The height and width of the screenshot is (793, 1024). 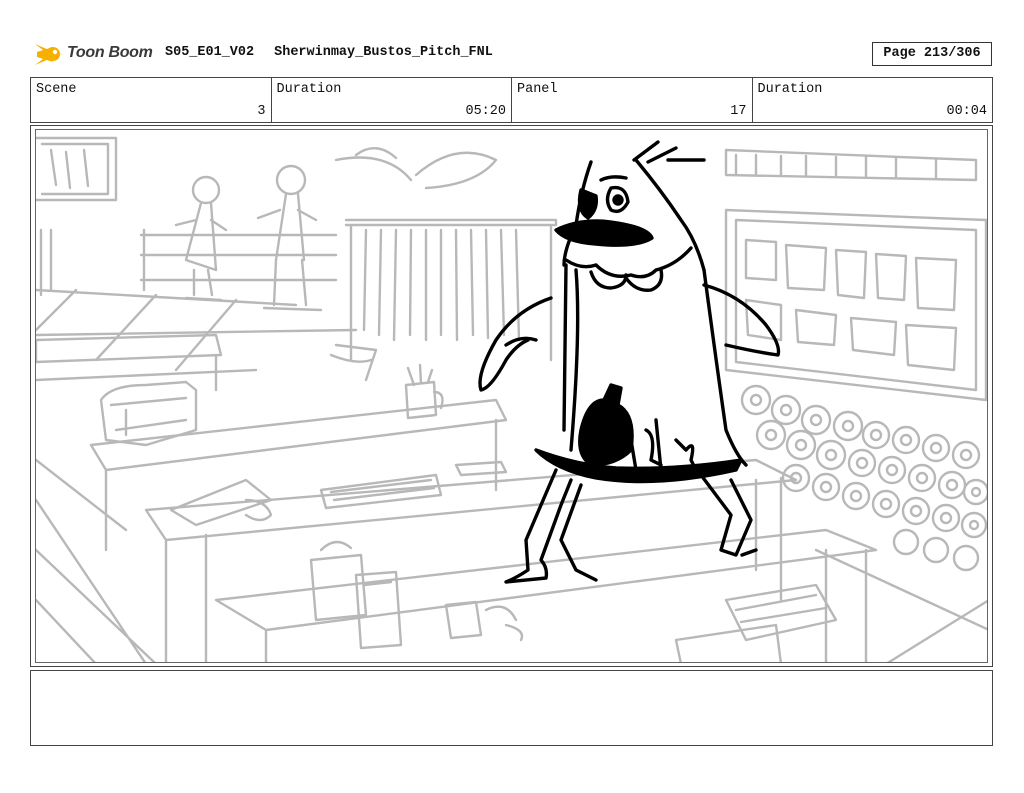 What do you see at coordinates (56, 89) in the screenshot?
I see `scene-label: Scene` at bounding box center [56, 89].